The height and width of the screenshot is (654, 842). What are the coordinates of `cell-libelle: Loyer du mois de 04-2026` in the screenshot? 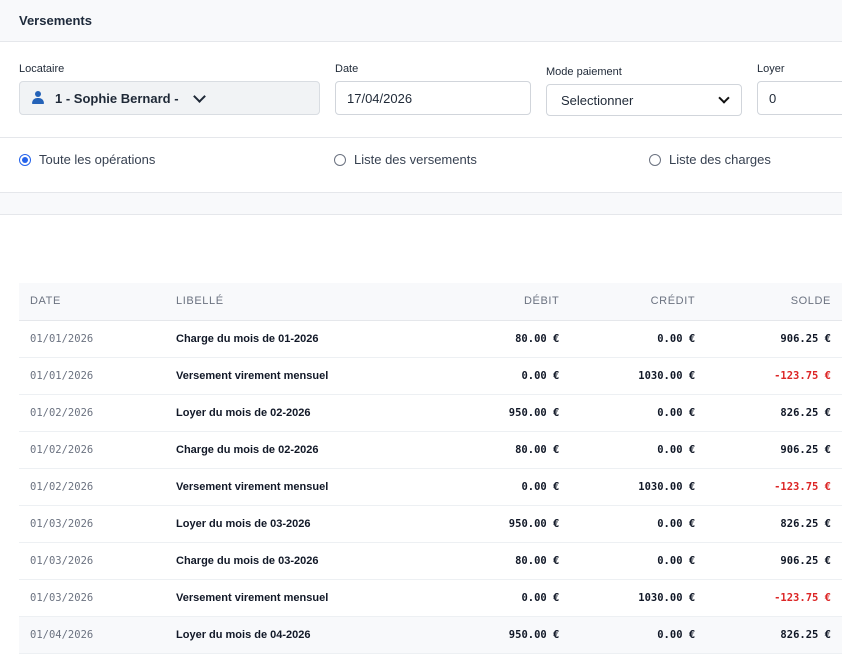 It's located at (243, 634).